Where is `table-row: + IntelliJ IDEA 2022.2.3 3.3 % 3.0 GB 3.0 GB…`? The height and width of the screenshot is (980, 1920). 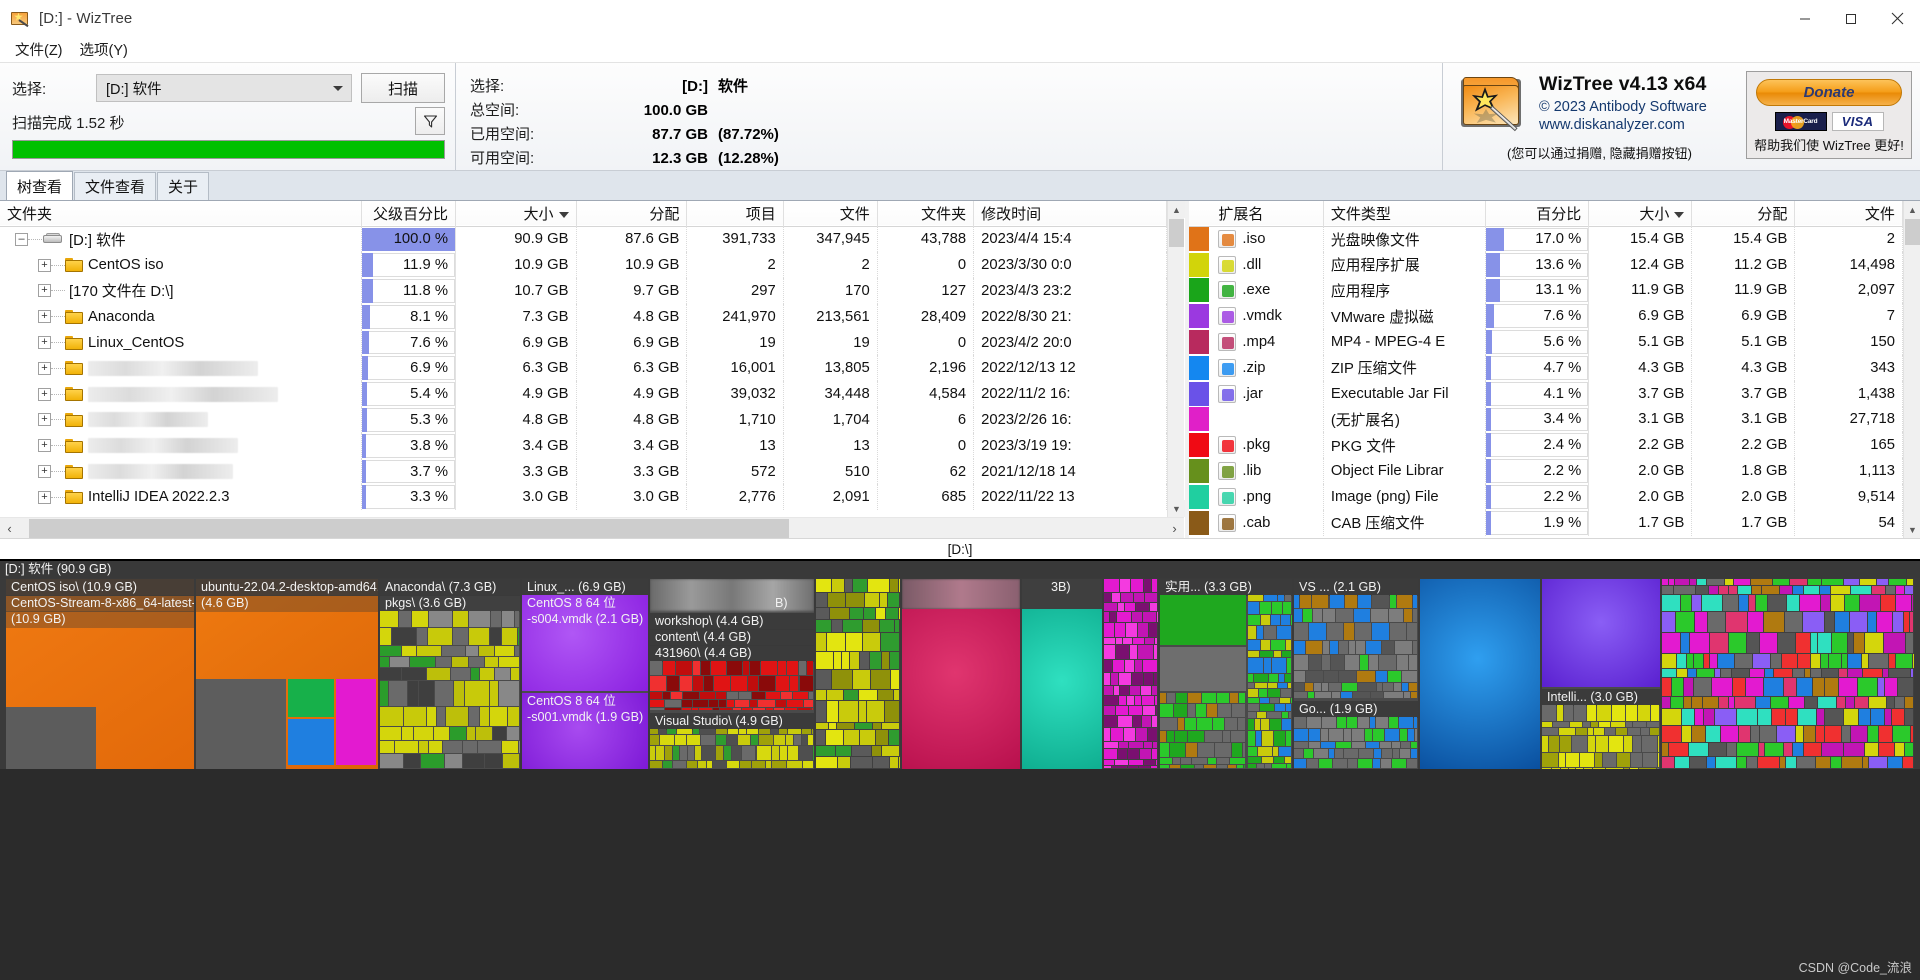
table-row: + IntelliJ IDEA 2022.2.3 3.3 % 3.0 GB 3.0 GB… is located at coordinates (583, 497).